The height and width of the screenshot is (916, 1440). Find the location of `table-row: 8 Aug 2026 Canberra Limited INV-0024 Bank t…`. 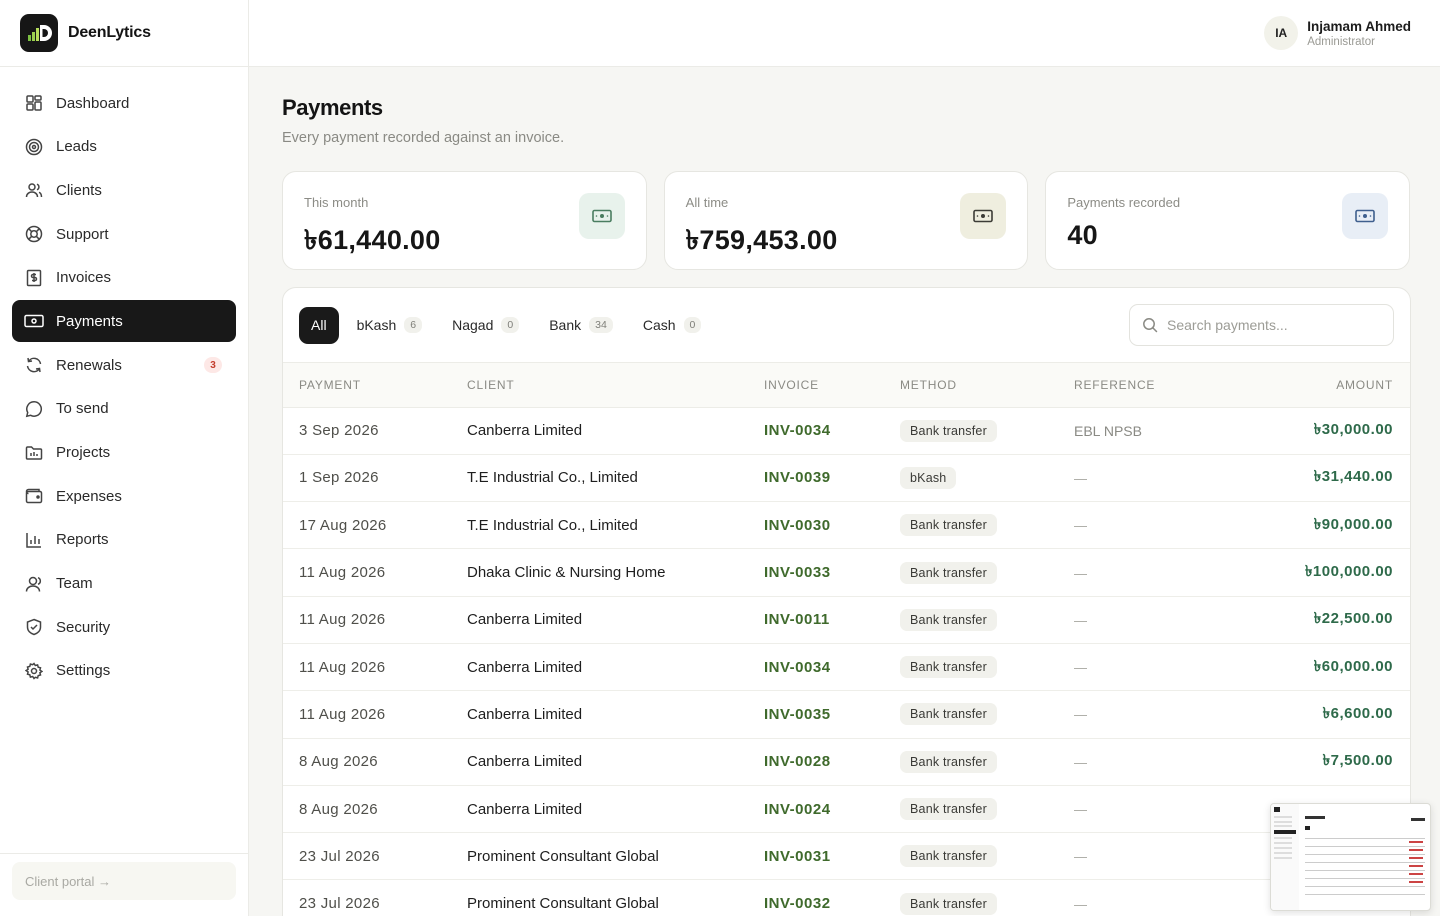

table-row: 8 Aug 2026 Canberra Limited INV-0024 Bank t… is located at coordinates (846, 809).